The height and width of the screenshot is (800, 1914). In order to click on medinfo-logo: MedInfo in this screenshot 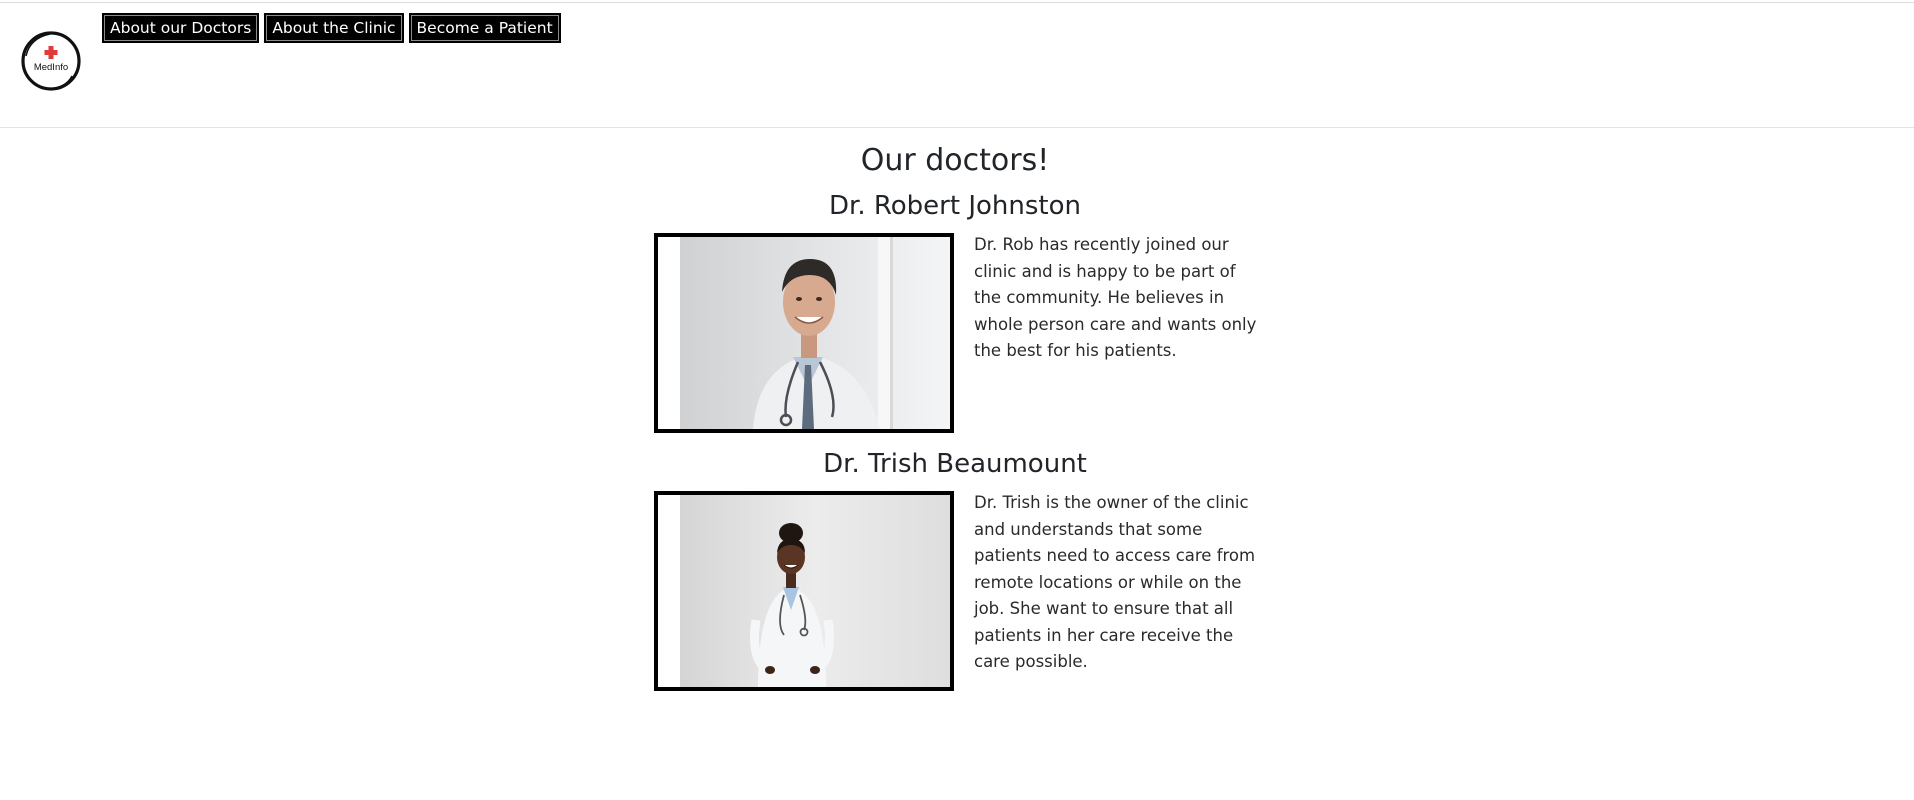, I will do `click(51, 61)`.